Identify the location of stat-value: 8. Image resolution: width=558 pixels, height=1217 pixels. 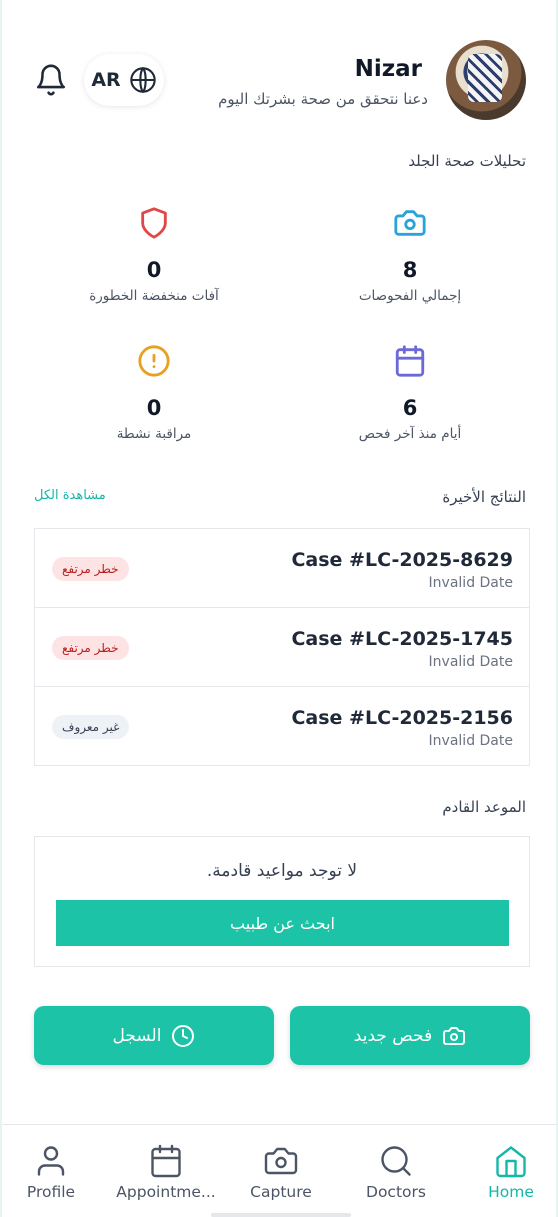
(410, 270).